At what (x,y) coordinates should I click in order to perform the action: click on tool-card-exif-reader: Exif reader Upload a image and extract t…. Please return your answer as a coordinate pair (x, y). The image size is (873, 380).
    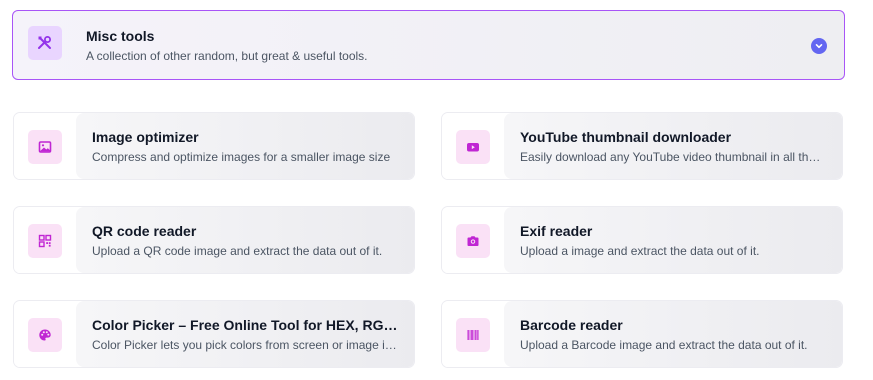
    Looking at the image, I should click on (642, 240).